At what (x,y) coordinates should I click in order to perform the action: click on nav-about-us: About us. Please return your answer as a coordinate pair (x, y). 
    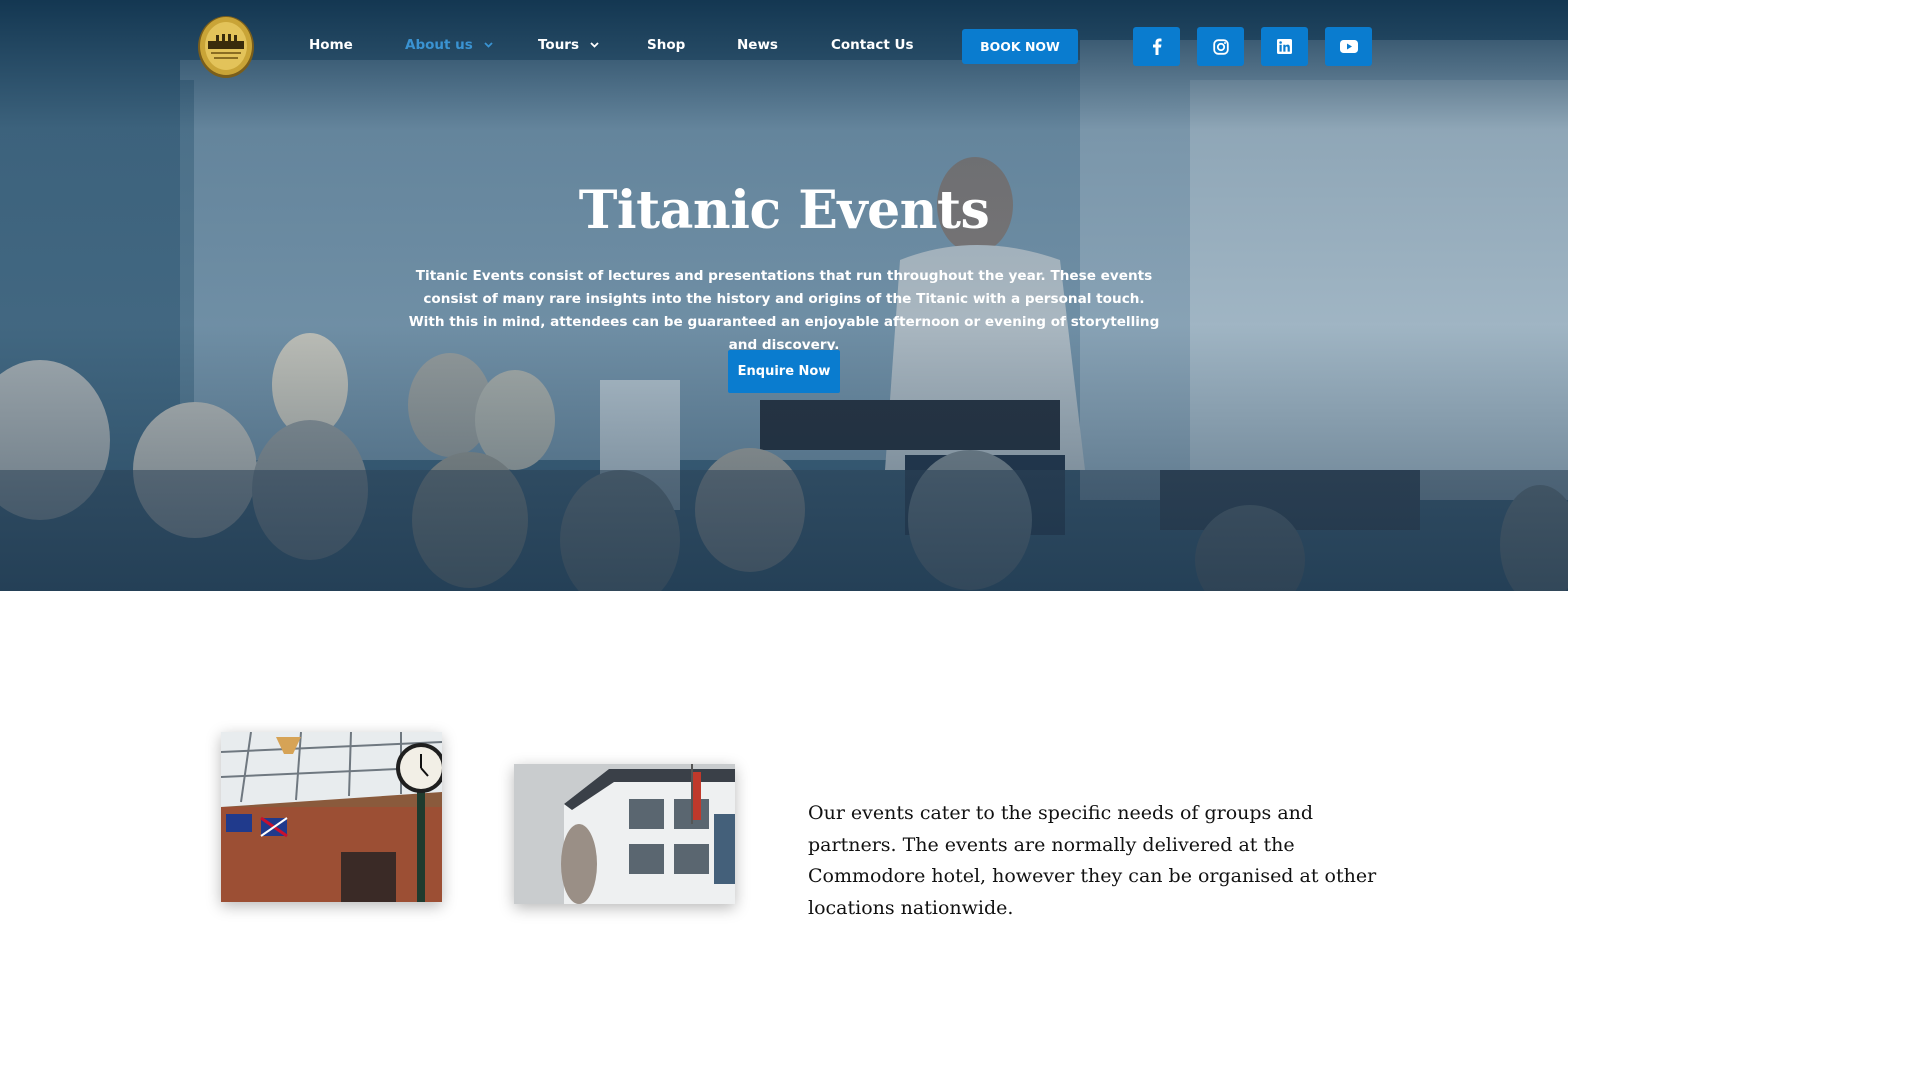
    Looking at the image, I should click on (449, 45).